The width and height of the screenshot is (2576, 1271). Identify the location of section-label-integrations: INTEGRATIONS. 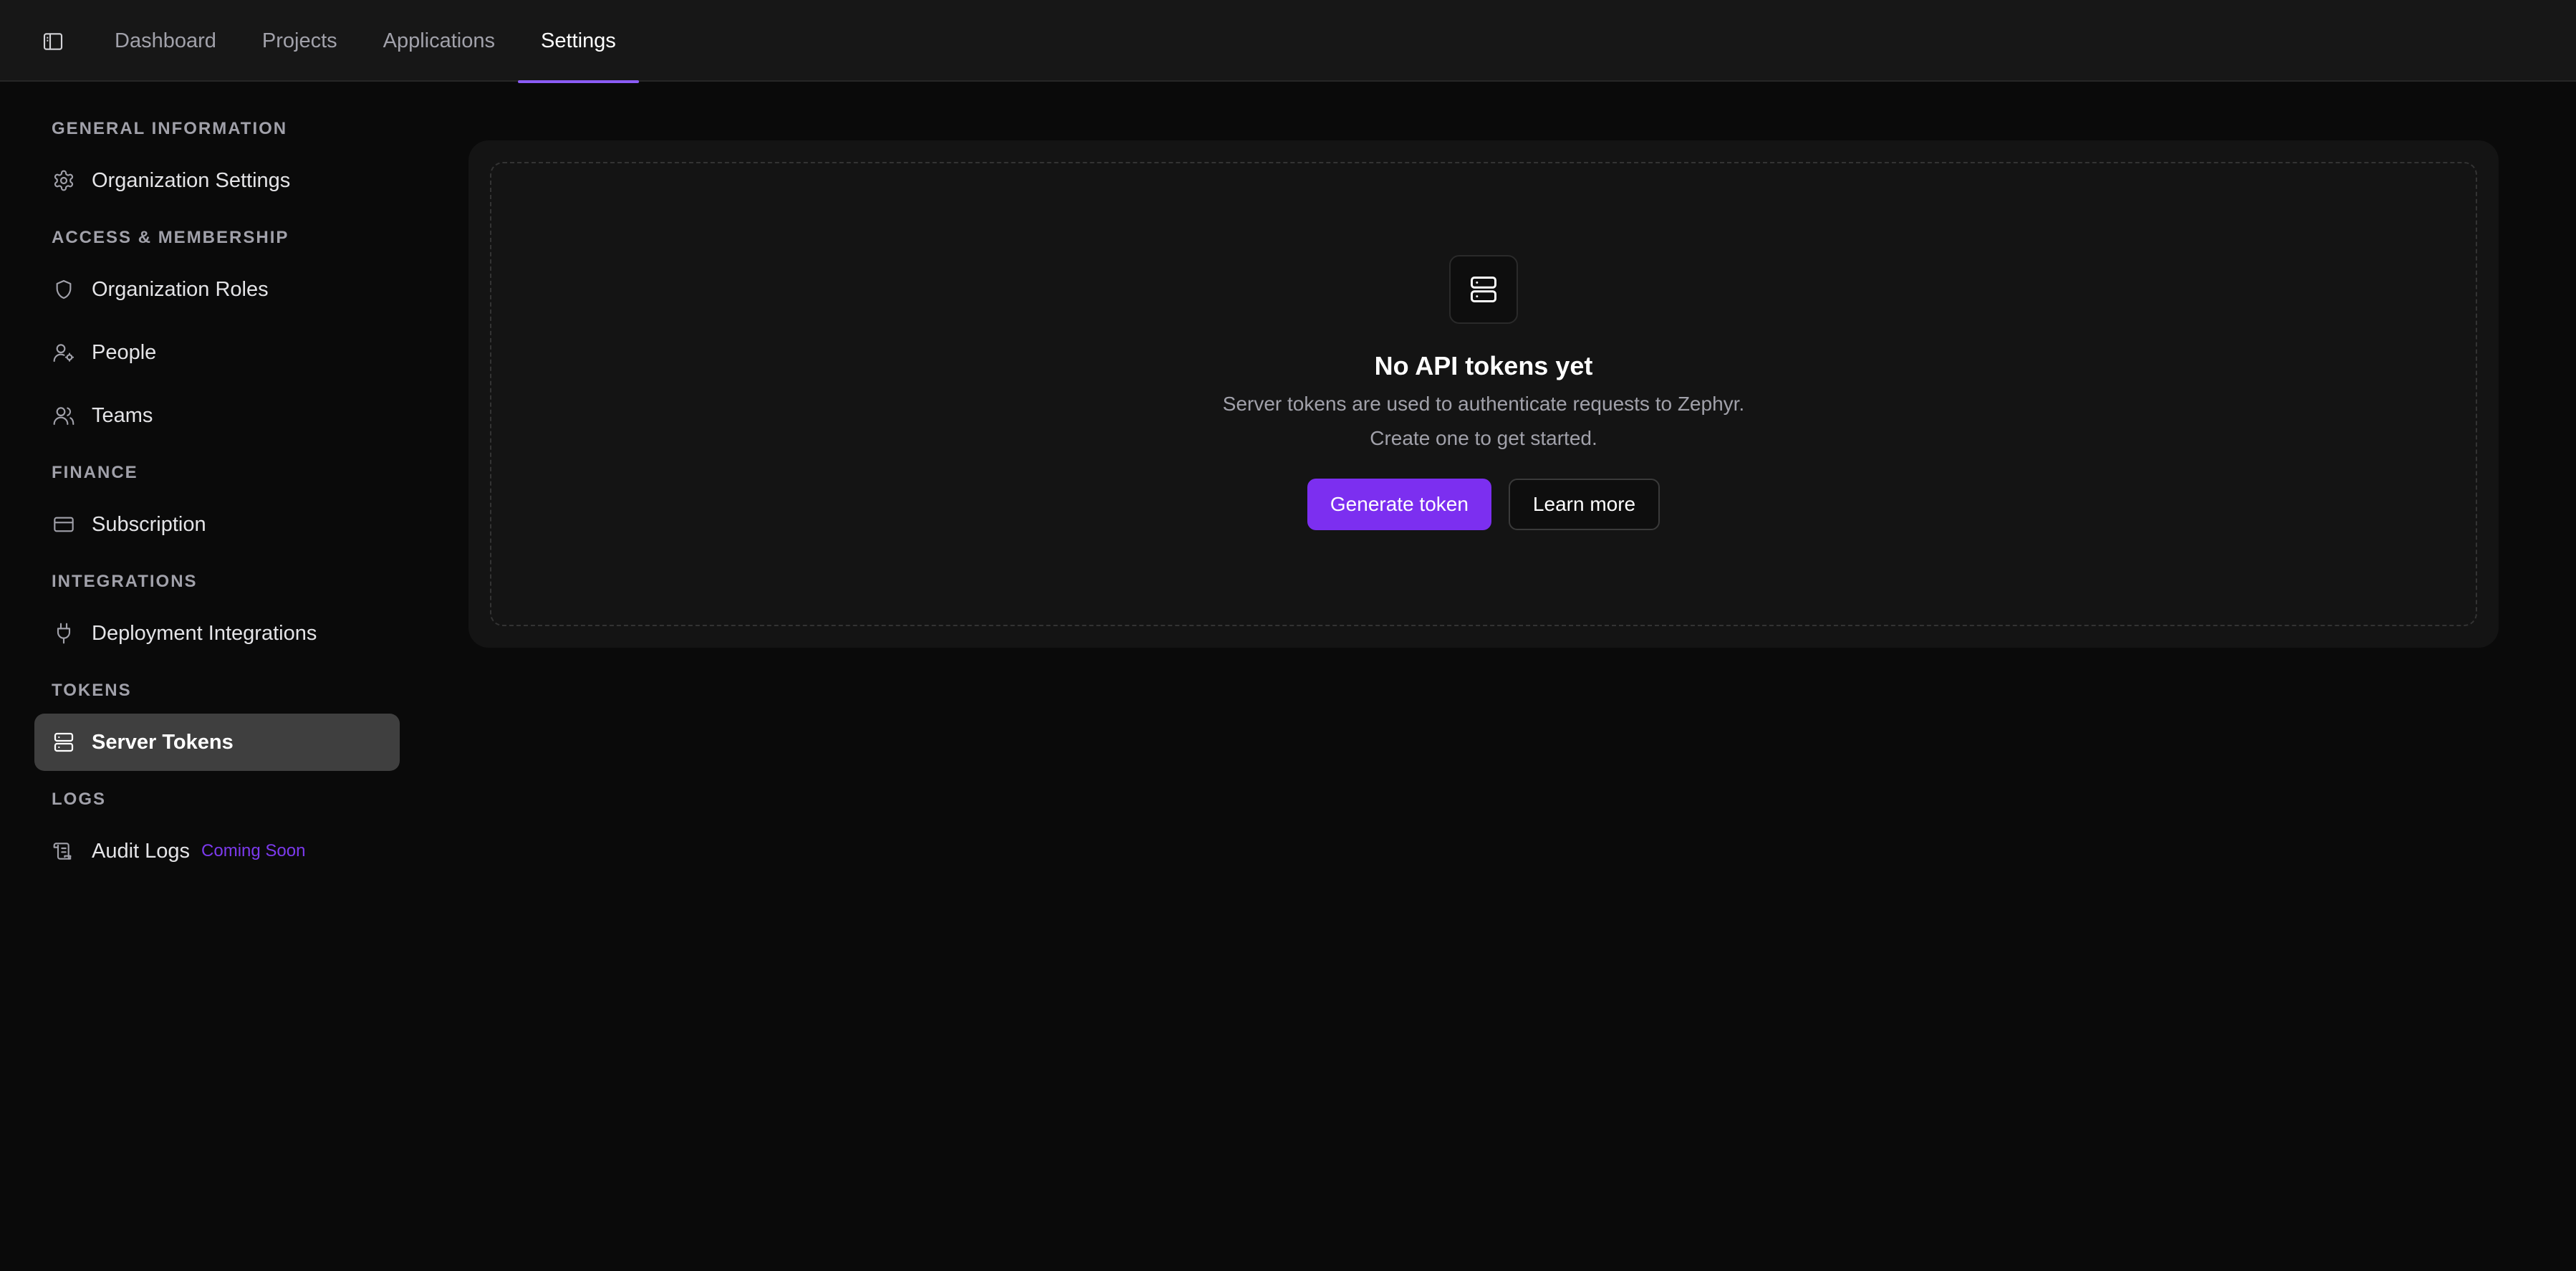
(125, 581).